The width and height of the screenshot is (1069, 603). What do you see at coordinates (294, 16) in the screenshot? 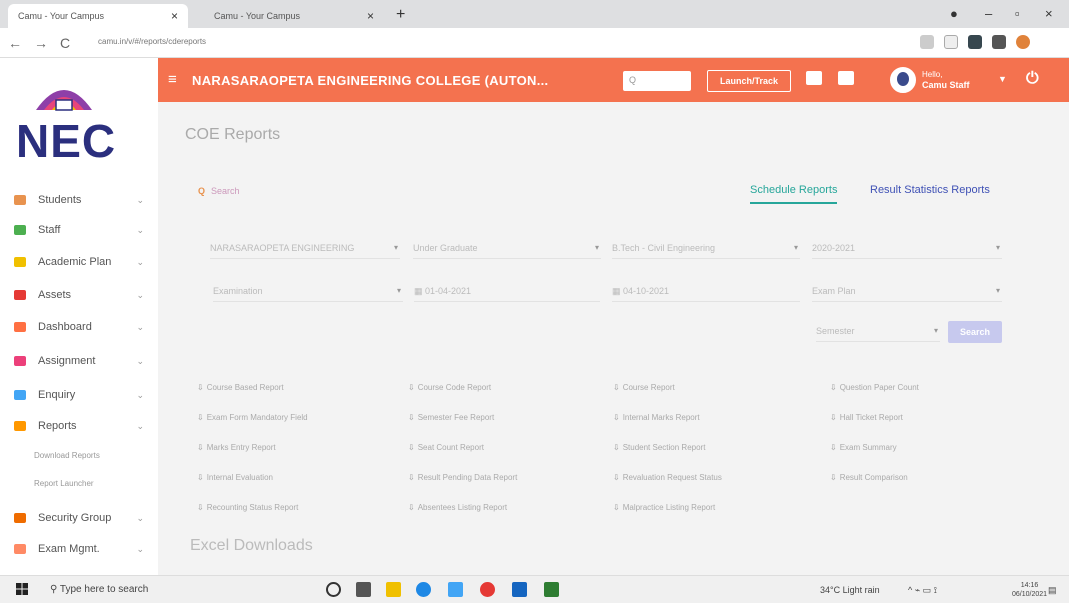
I see `browser-tab-2: Camu - Your Campus ×` at bounding box center [294, 16].